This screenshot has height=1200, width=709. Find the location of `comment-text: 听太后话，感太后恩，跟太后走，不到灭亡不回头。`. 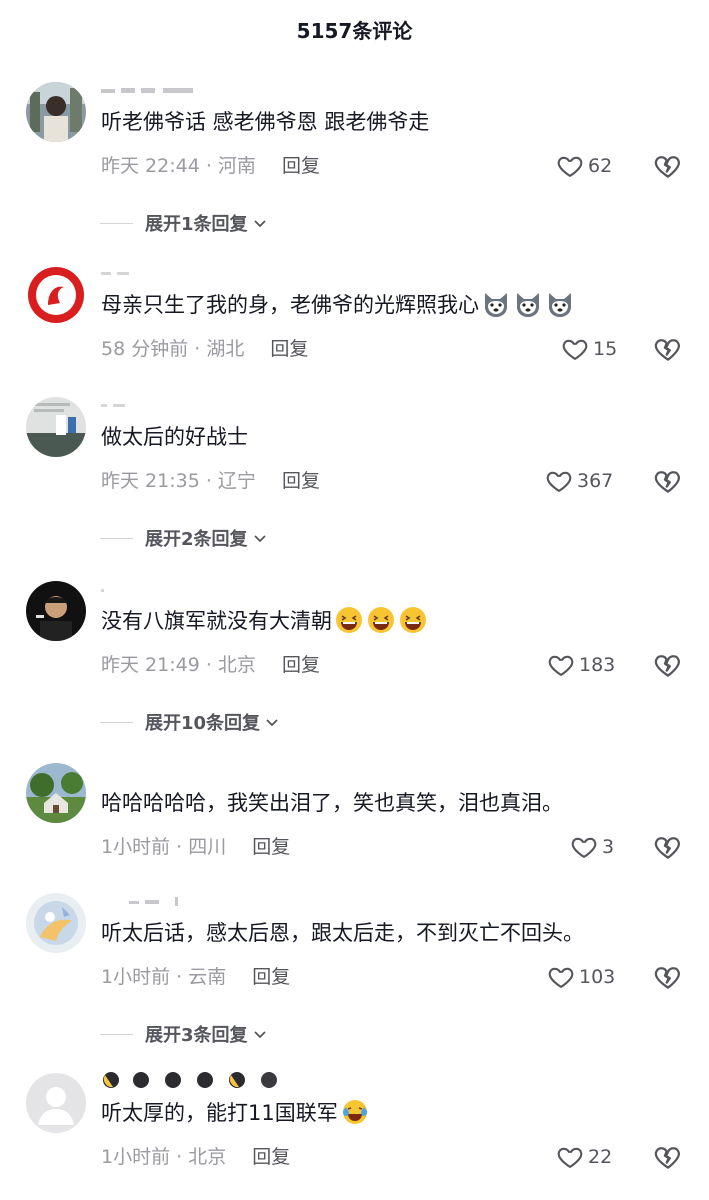

comment-text: 听太后话，感太后恩，跟太后走，不到灭亡不回头。 is located at coordinates (342, 933).